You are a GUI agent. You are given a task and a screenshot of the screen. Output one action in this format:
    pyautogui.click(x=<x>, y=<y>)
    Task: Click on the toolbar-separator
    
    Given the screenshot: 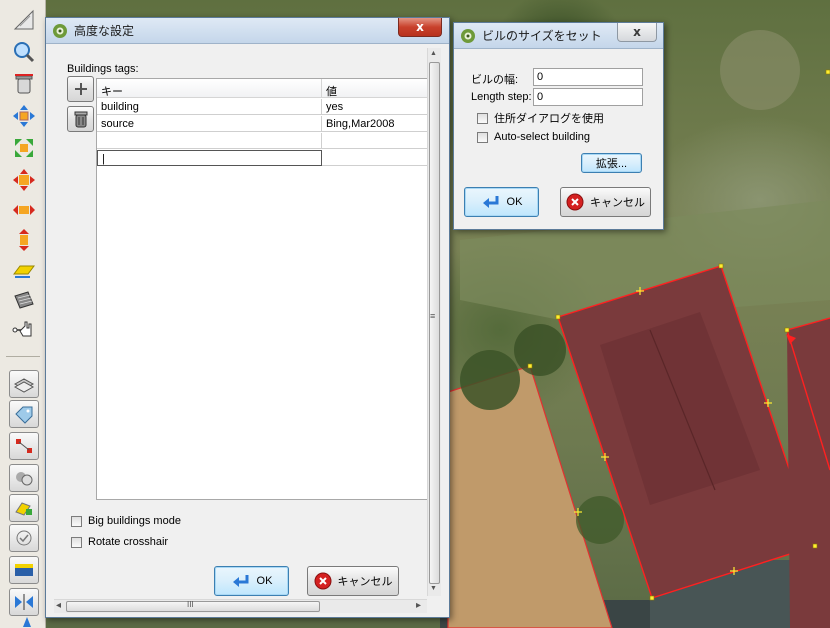 What is the action you would take?
    pyautogui.click(x=23, y=356)
    